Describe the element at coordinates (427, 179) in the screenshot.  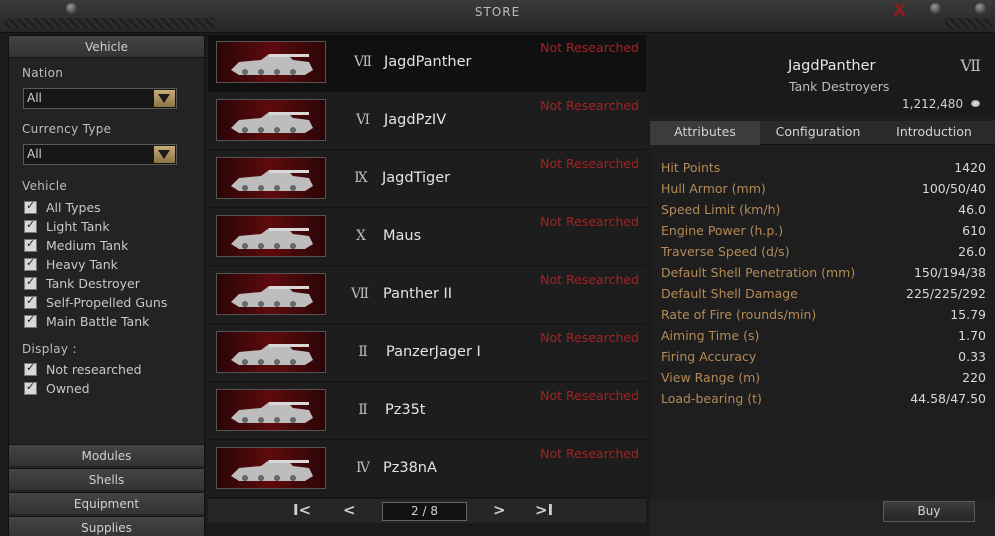
I see `tank-row: Ⅸ JagdTiger Not Researched` at that location.